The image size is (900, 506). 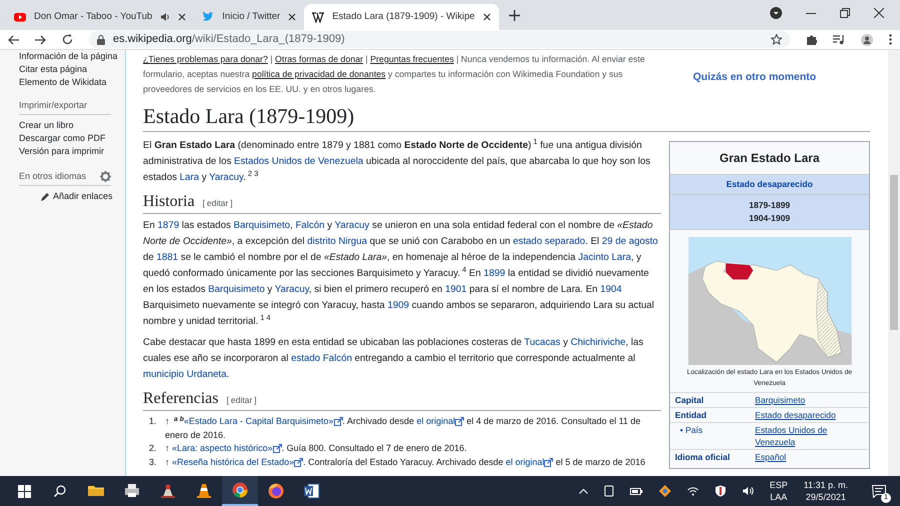 What do you see at coordinates (229, 40) in the screenshot?
I see `url-text: es.wikipedia.org/wiki/Estado_Lara_(1879-1909)` at bounding box center [229, 40].